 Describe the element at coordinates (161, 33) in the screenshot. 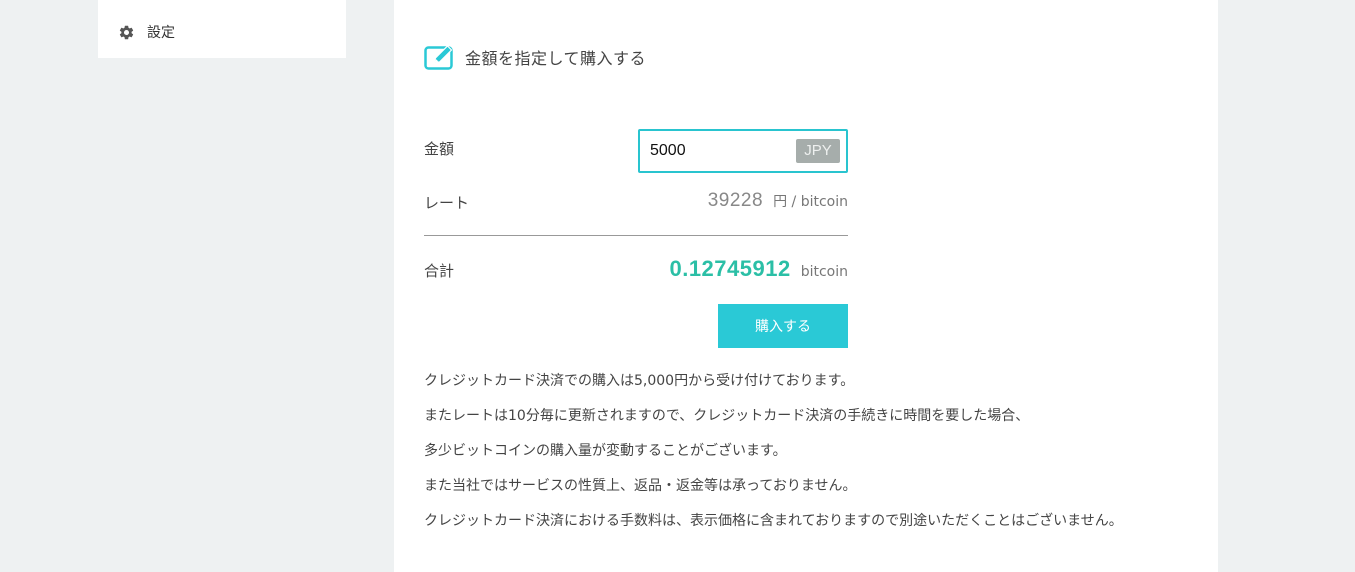

I see `sidebar-item-label: 設定` at that location.